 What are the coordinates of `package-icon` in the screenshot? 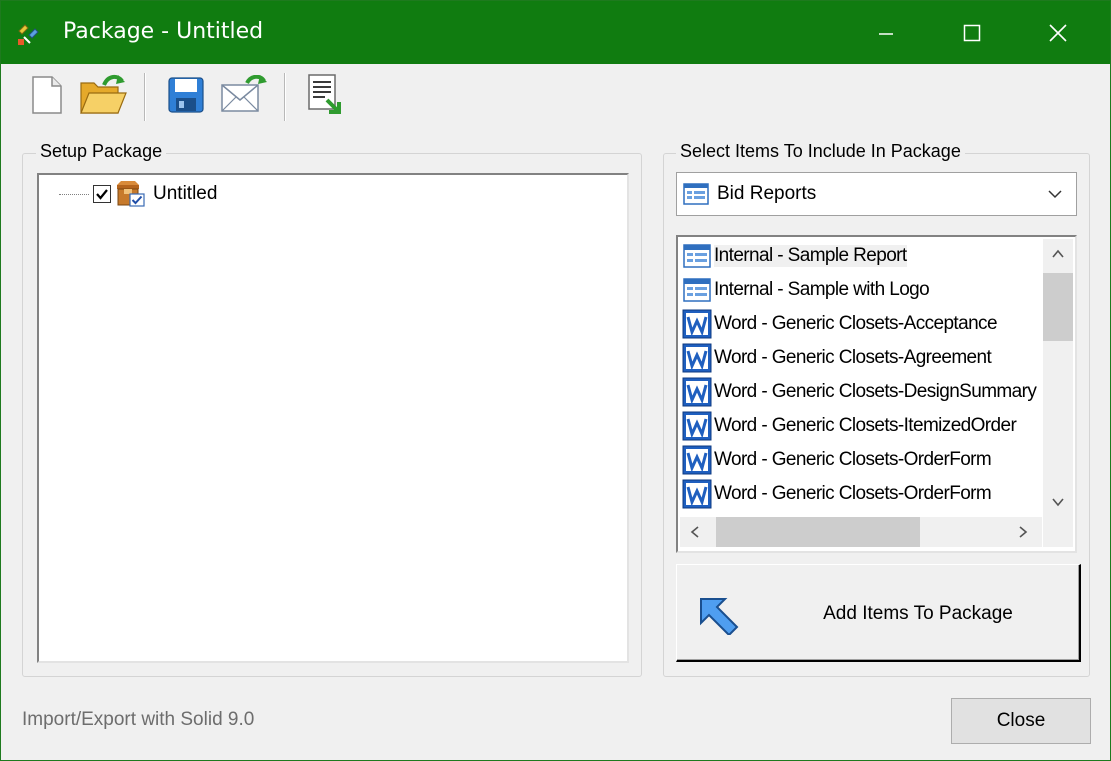 It's located at (131, 194).